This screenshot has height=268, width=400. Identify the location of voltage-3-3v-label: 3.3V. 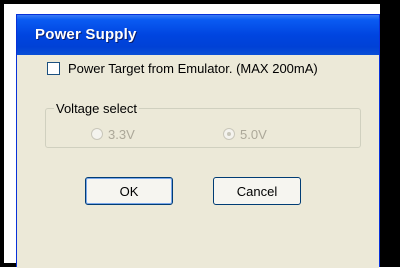
(121, 134).